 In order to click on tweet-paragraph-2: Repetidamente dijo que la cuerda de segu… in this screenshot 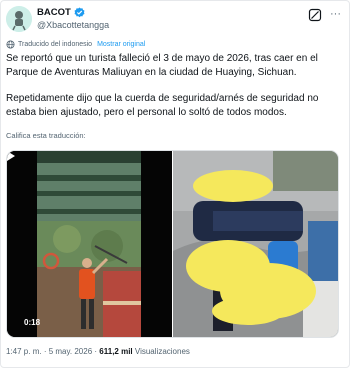, I will do `click(162, 105)`.